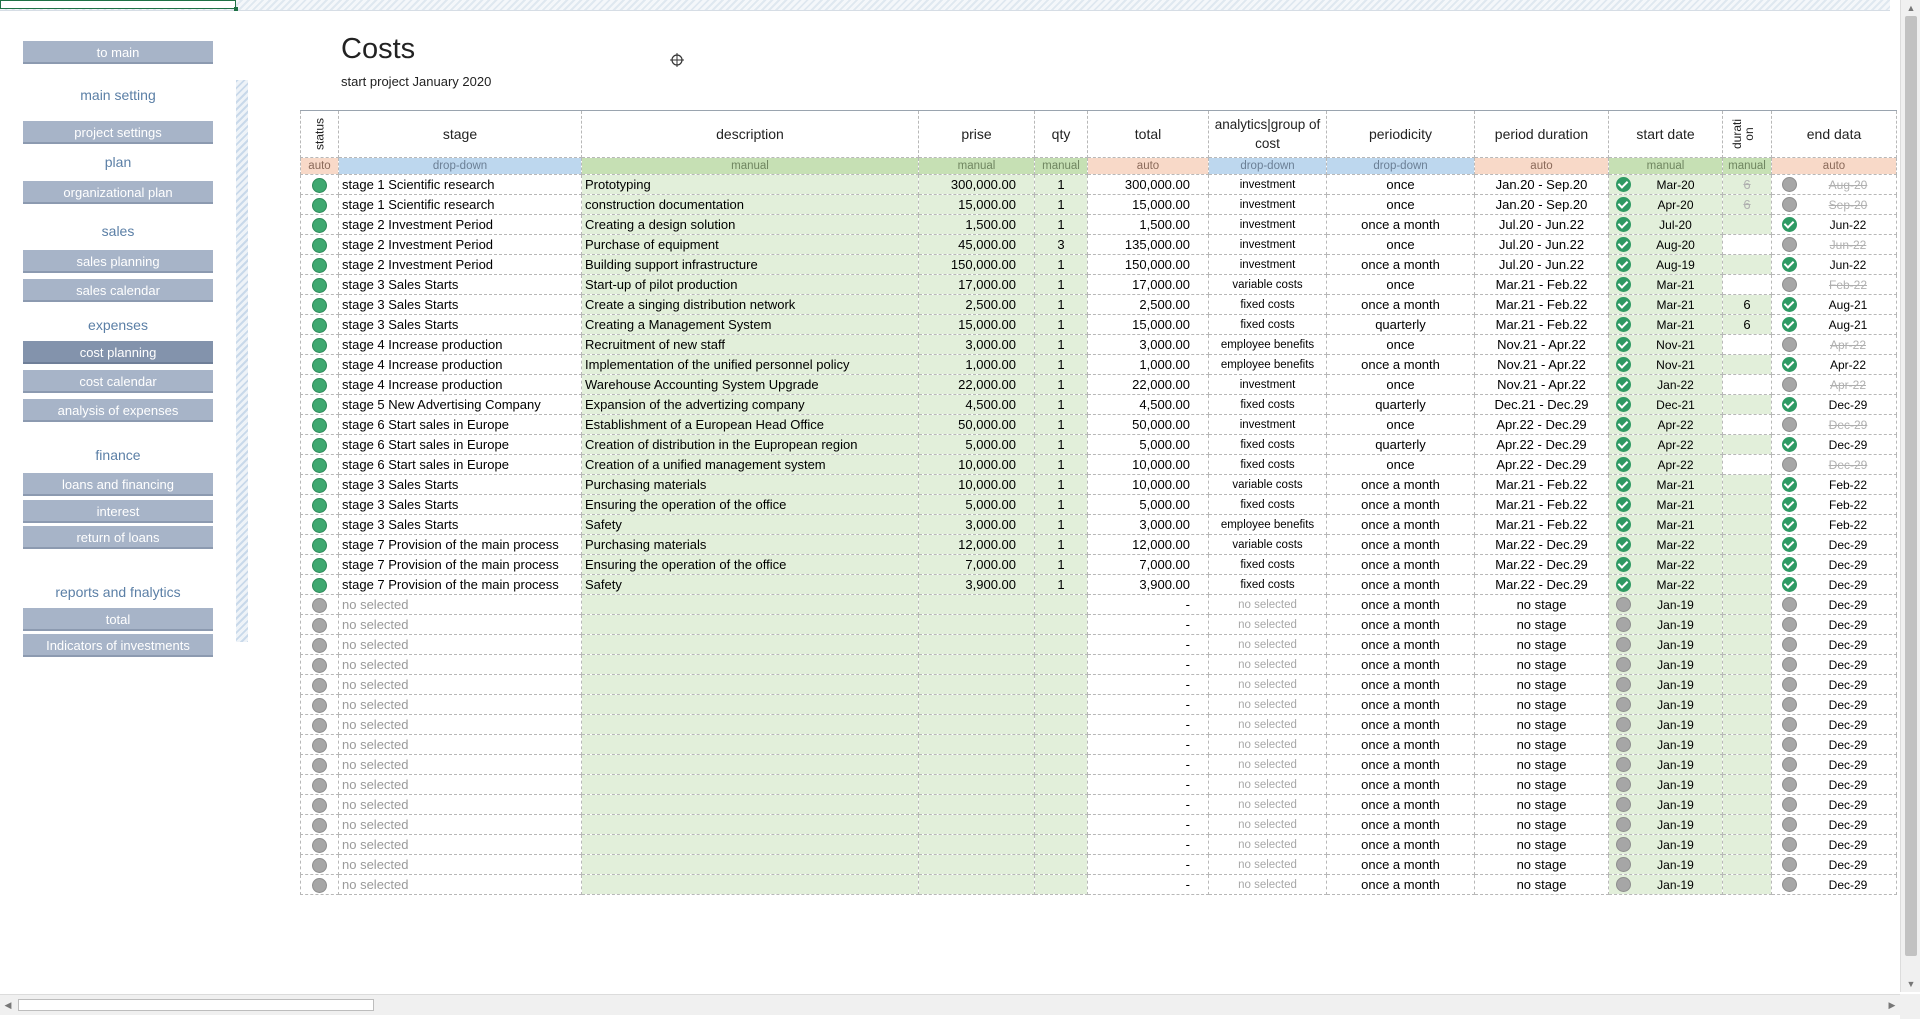  I want to click on horizontal-scrollbar: ◀ ▶, so click(950, 1004).